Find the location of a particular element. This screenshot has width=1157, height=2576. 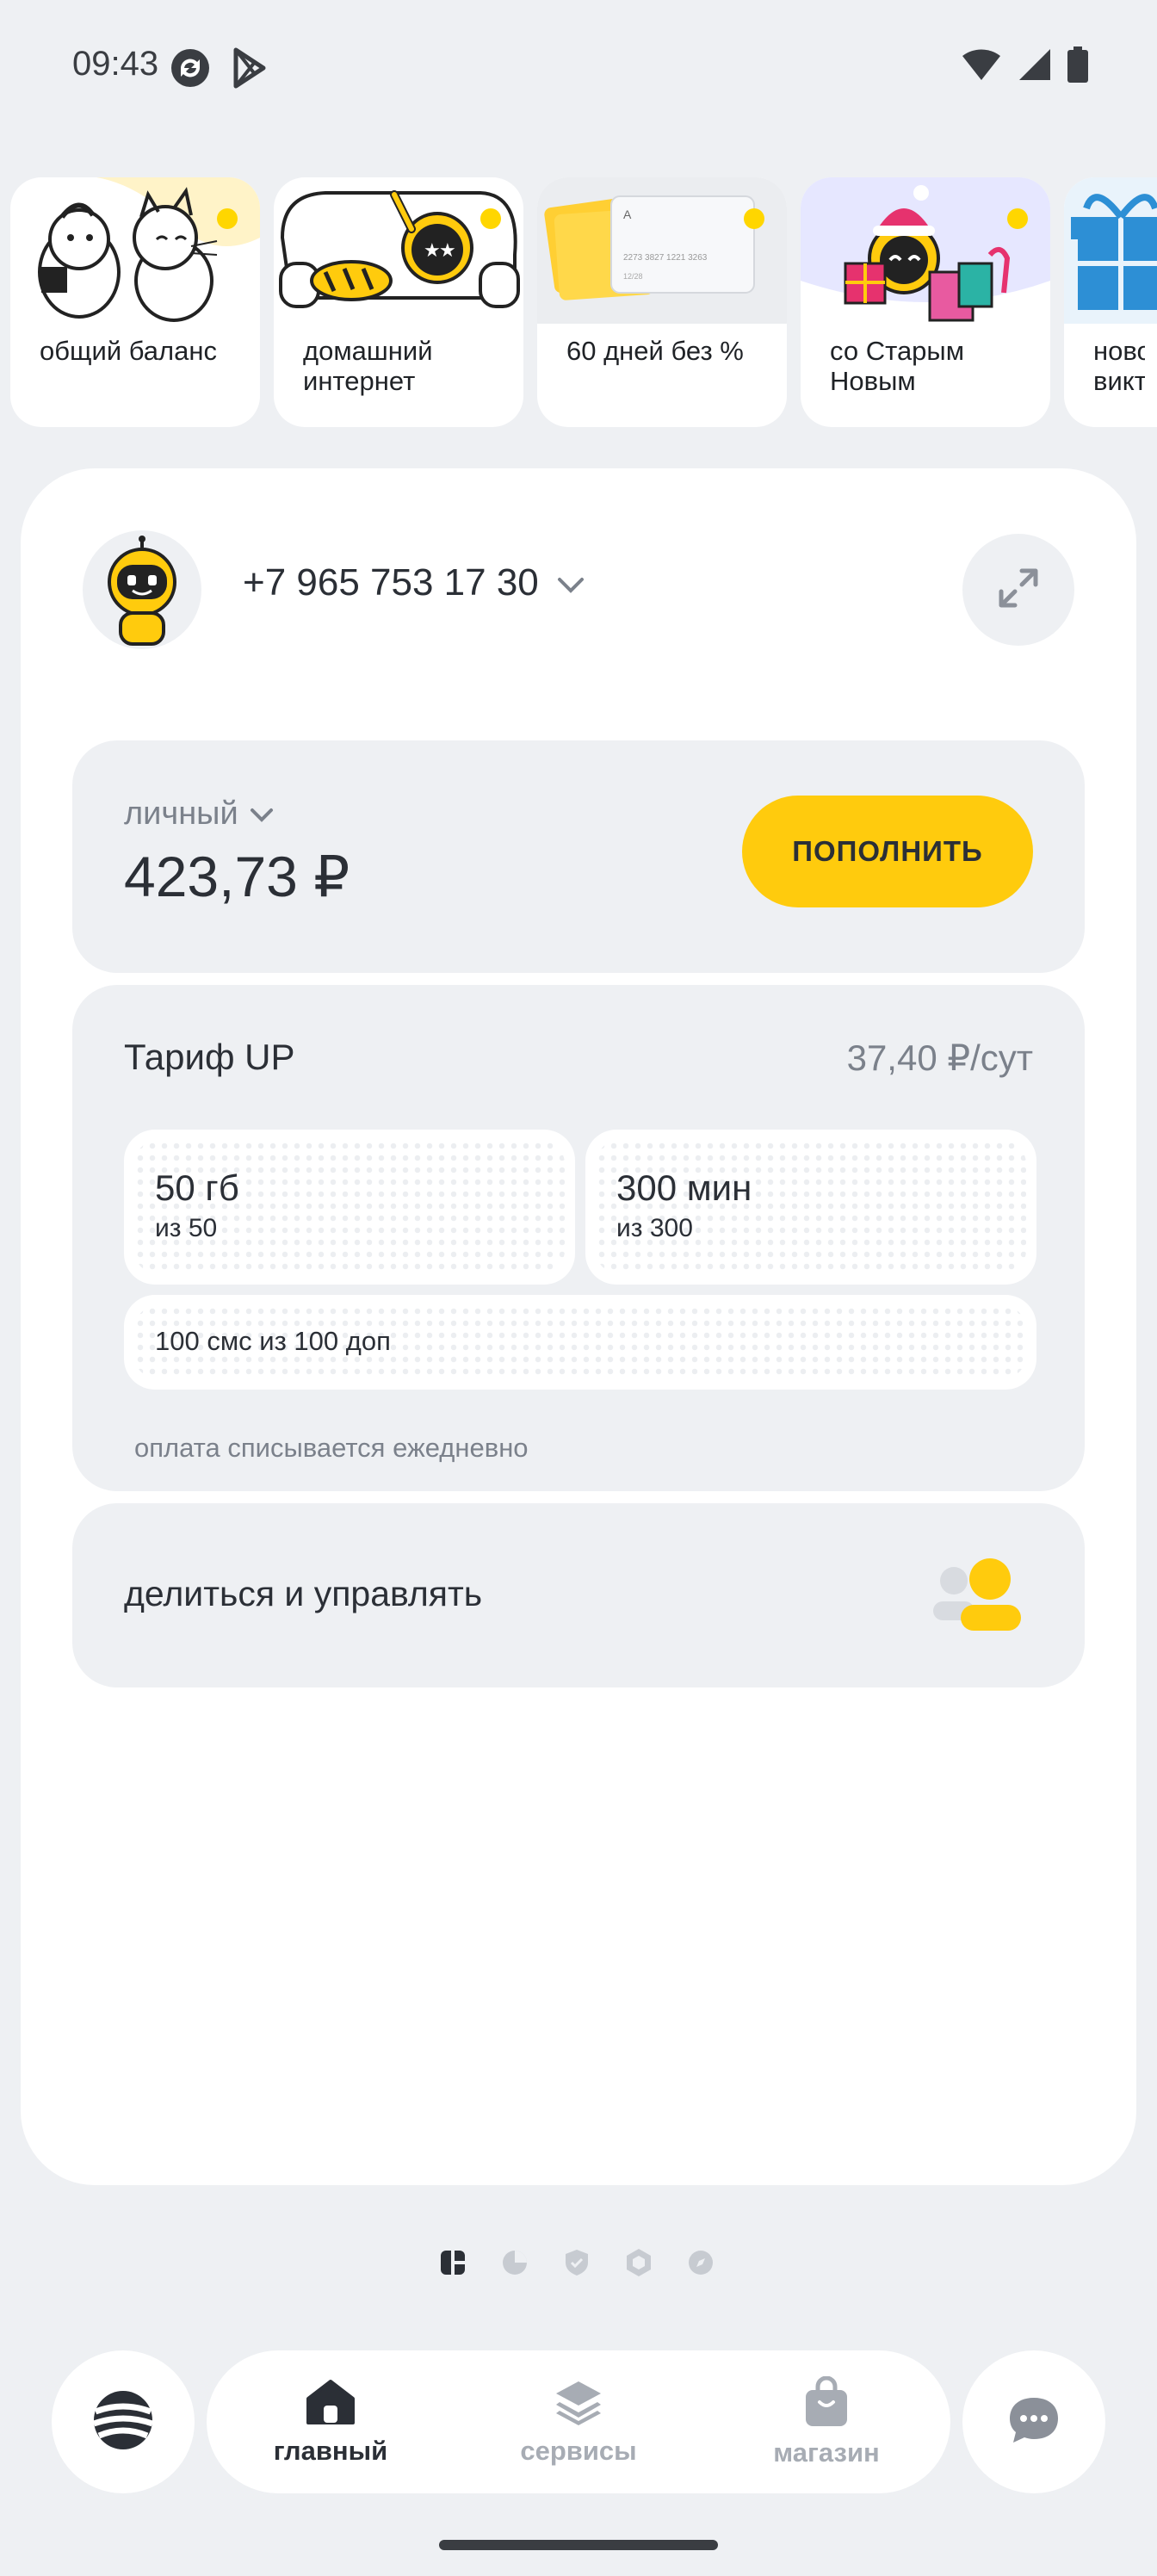

phone-number: +7 965 753 17 30 is located at coordinates (391, 582).